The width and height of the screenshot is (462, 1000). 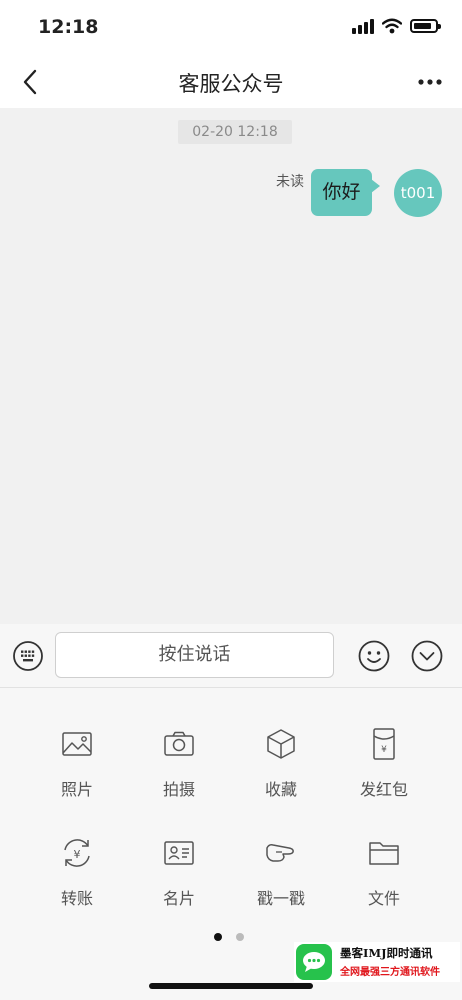 I want to click on hold-to-talk-button: 按住说话, so click(x=194, y=655).